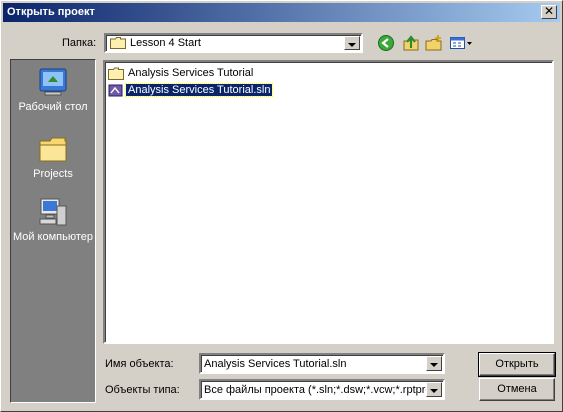  I want to click on views-menu-button, so click(461, 43).